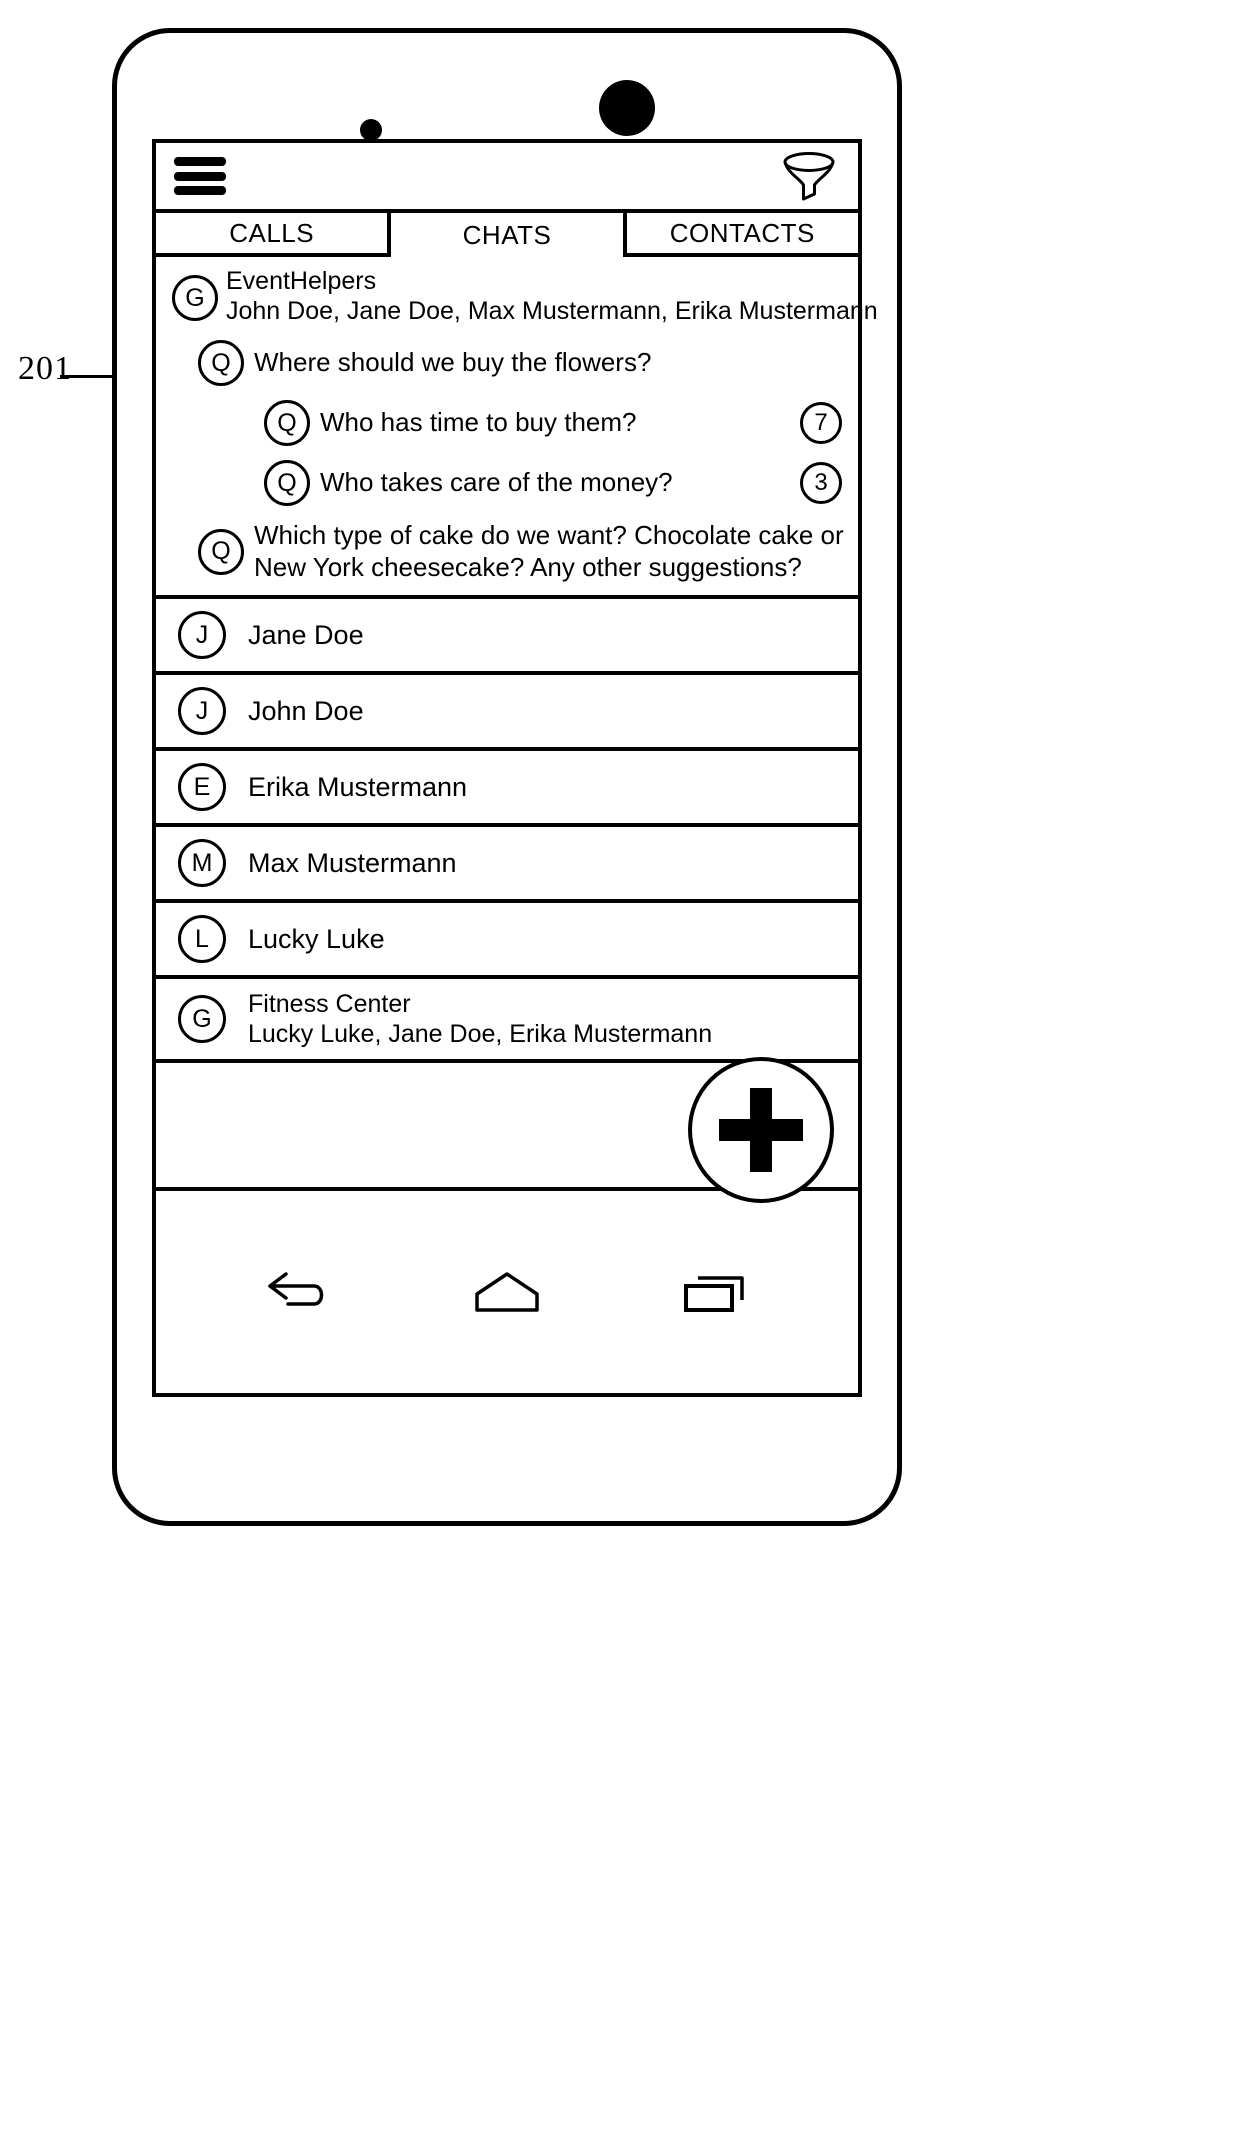 The height and width of the screenshot is (2130, 1240). I want to click on thread-title: EventHelpers, so click(301, 281).